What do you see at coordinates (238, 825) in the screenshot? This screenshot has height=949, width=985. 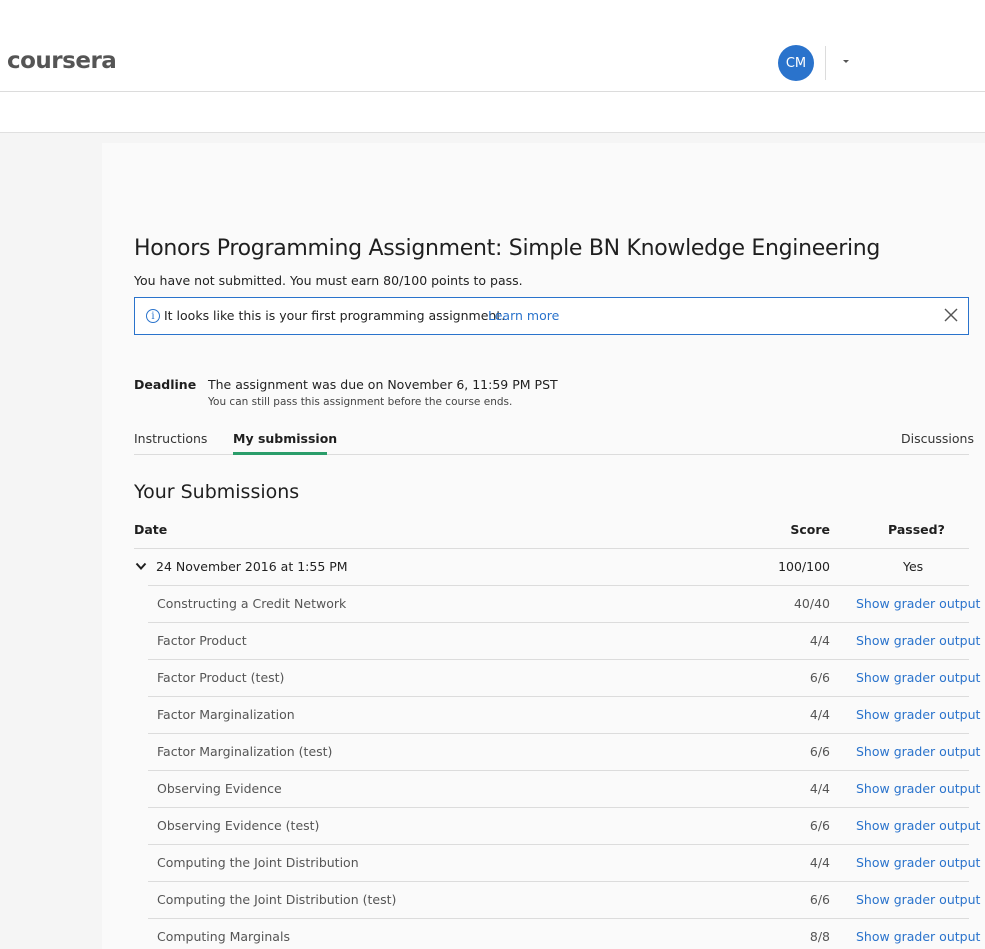 I see `part-name: Observing Evidence (test)` at bounding box center [238, 825].